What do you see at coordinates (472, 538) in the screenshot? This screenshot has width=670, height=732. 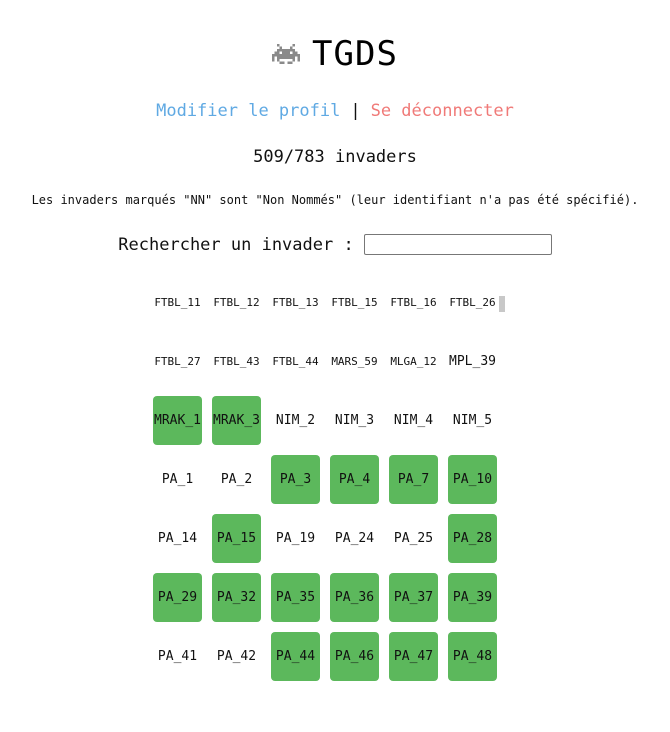 I see `invader-tile: PA_28` at bounding box center [472, 538].